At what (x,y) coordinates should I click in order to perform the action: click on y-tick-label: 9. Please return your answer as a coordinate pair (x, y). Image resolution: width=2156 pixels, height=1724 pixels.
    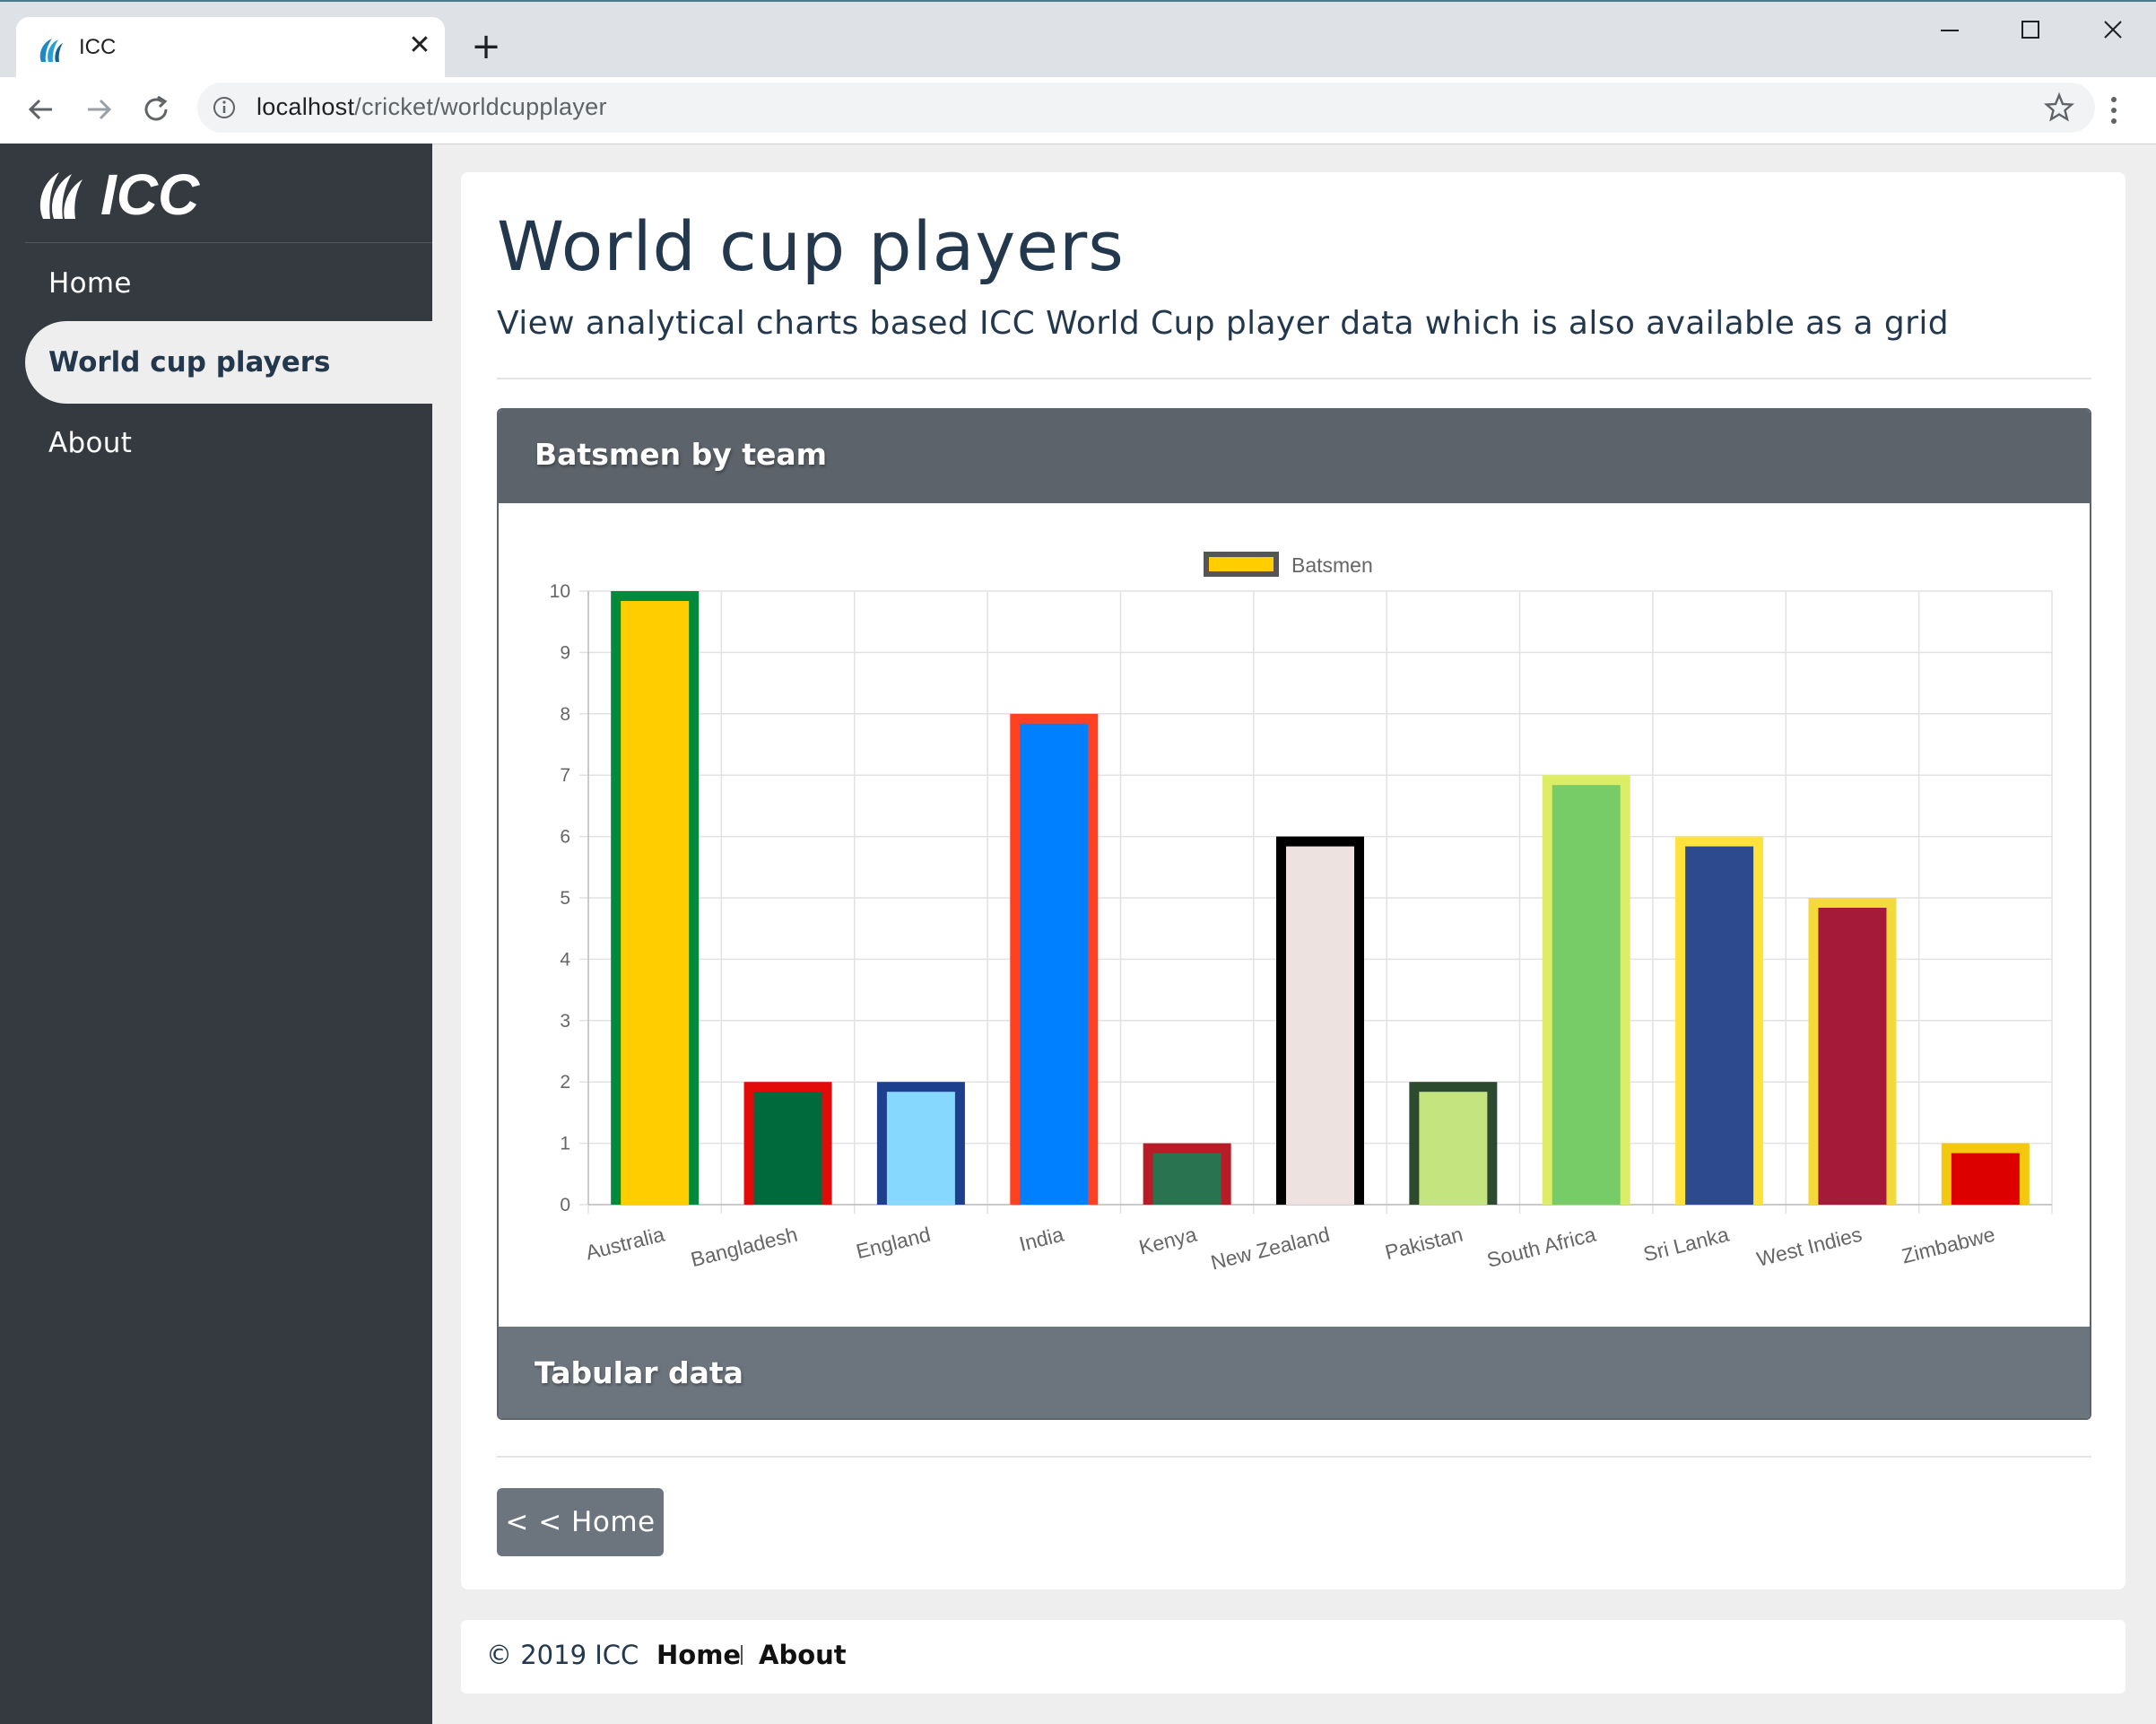
    Looking at the image, I should click on (565, 652).